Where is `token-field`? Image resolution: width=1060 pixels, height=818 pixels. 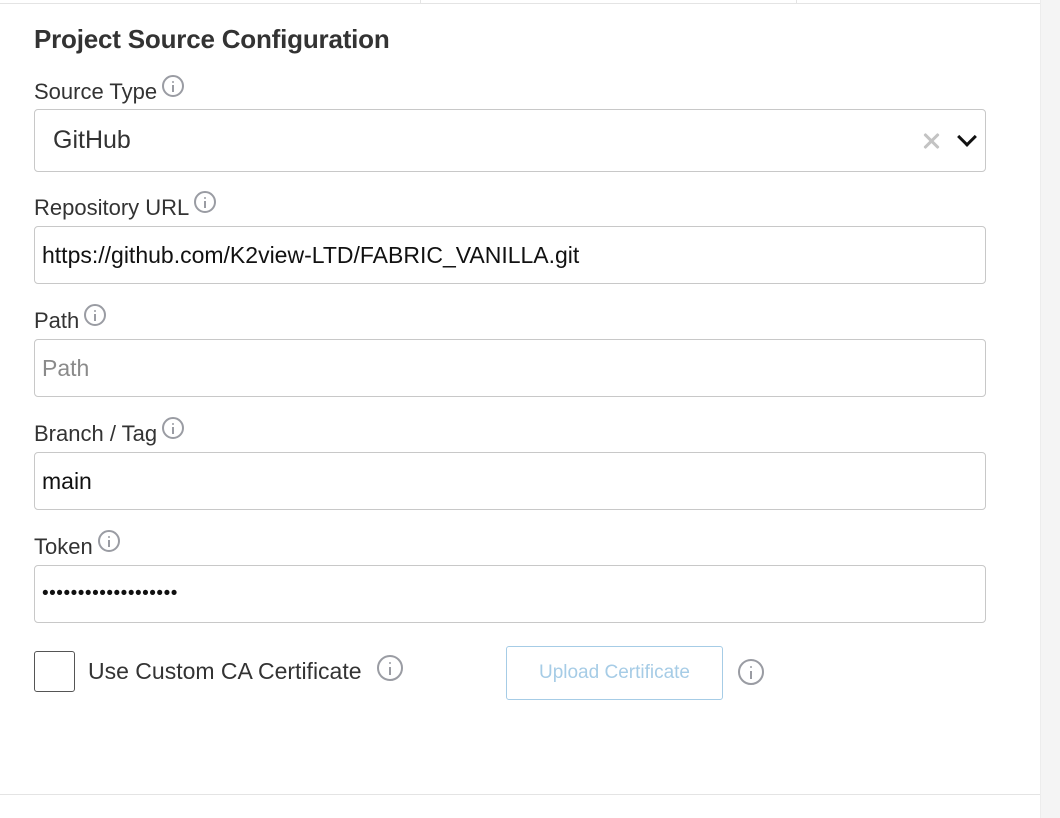
token-field is located at coordinates (510, 594).